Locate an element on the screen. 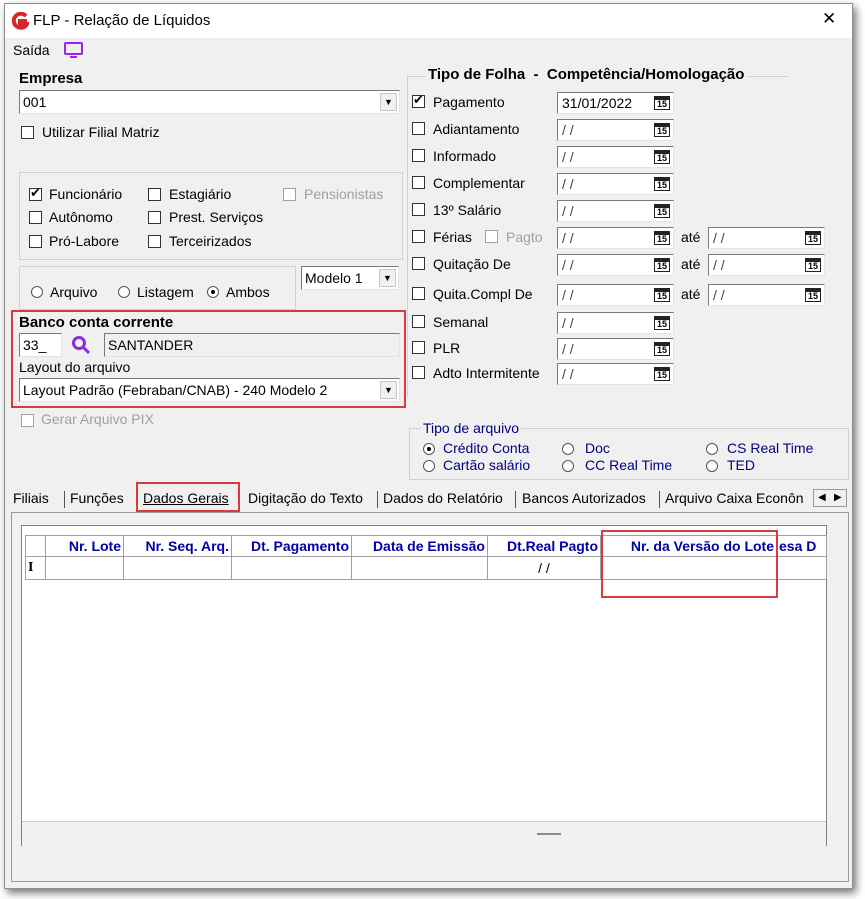  tab-funcoes: Funções is located at coordinates (97, 498).